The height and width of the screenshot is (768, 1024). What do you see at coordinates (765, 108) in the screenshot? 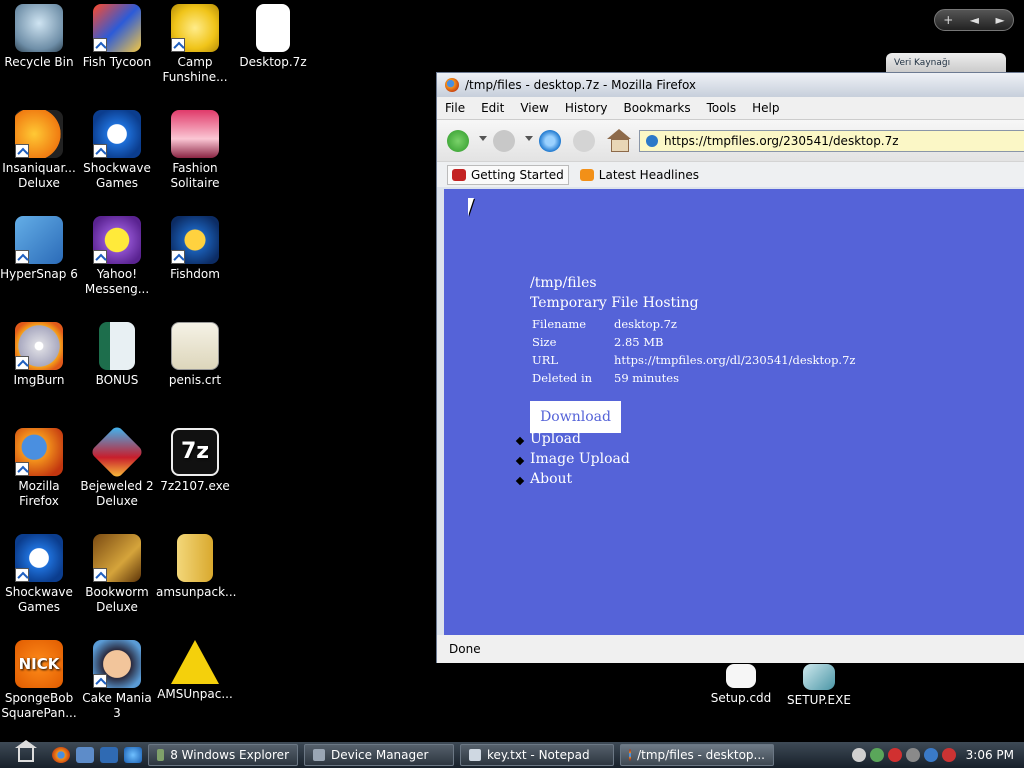
I see `menu-help: Help` at bounding box center [765, 108].